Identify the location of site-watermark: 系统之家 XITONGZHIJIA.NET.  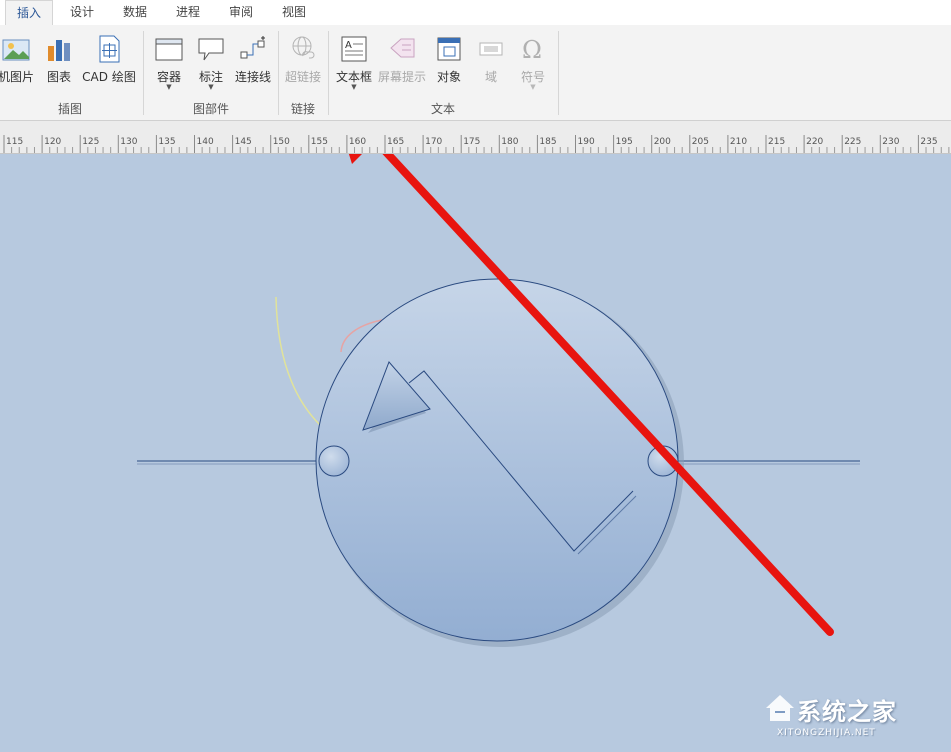
(853, 718).